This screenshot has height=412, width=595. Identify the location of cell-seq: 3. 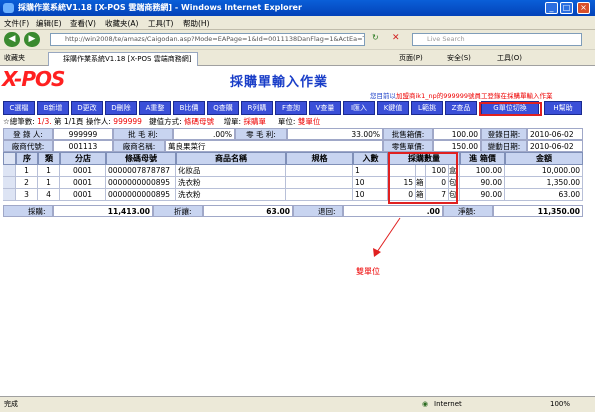
(27, 195).